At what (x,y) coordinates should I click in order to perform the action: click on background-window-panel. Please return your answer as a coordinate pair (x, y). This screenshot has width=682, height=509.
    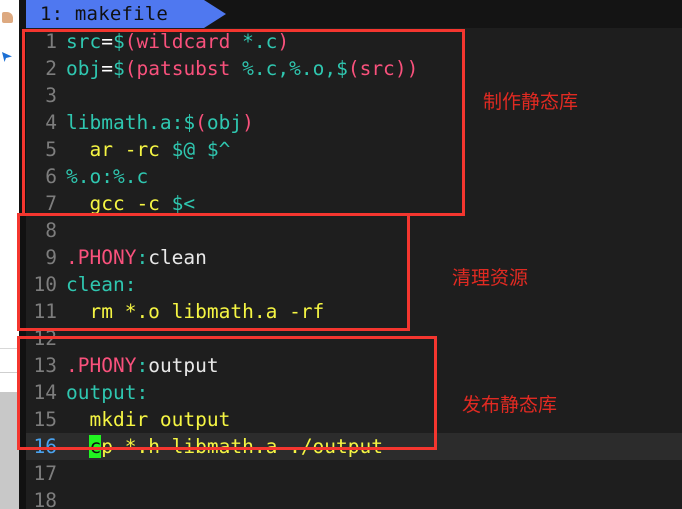
    Looking at the image, I should click on (9, 450).